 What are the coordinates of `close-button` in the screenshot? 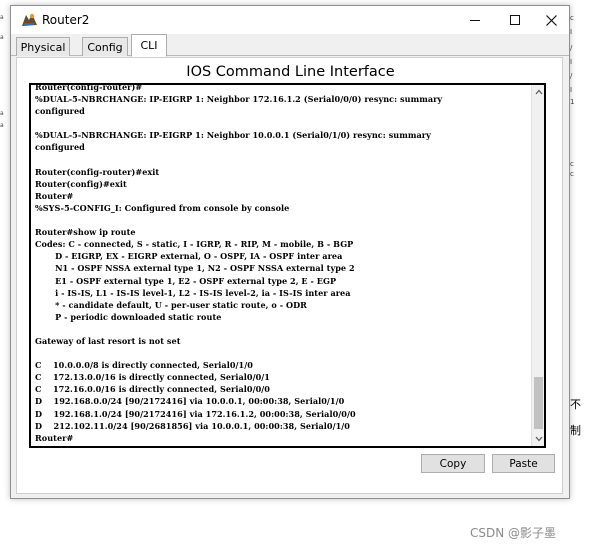 It's located at (551, 20).